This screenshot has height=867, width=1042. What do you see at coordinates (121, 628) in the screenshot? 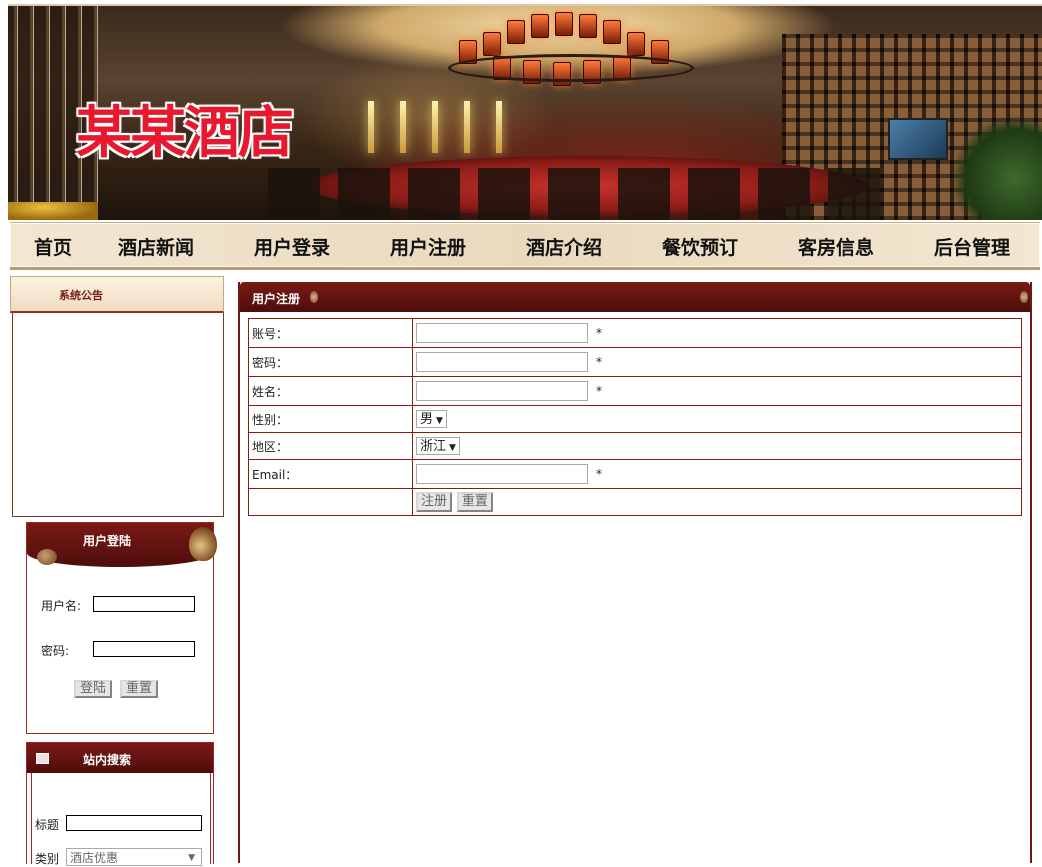
I see `login-panel: 用户登陆 用户名: 密码: 登陆 重置` at bounding box center [121, 628].